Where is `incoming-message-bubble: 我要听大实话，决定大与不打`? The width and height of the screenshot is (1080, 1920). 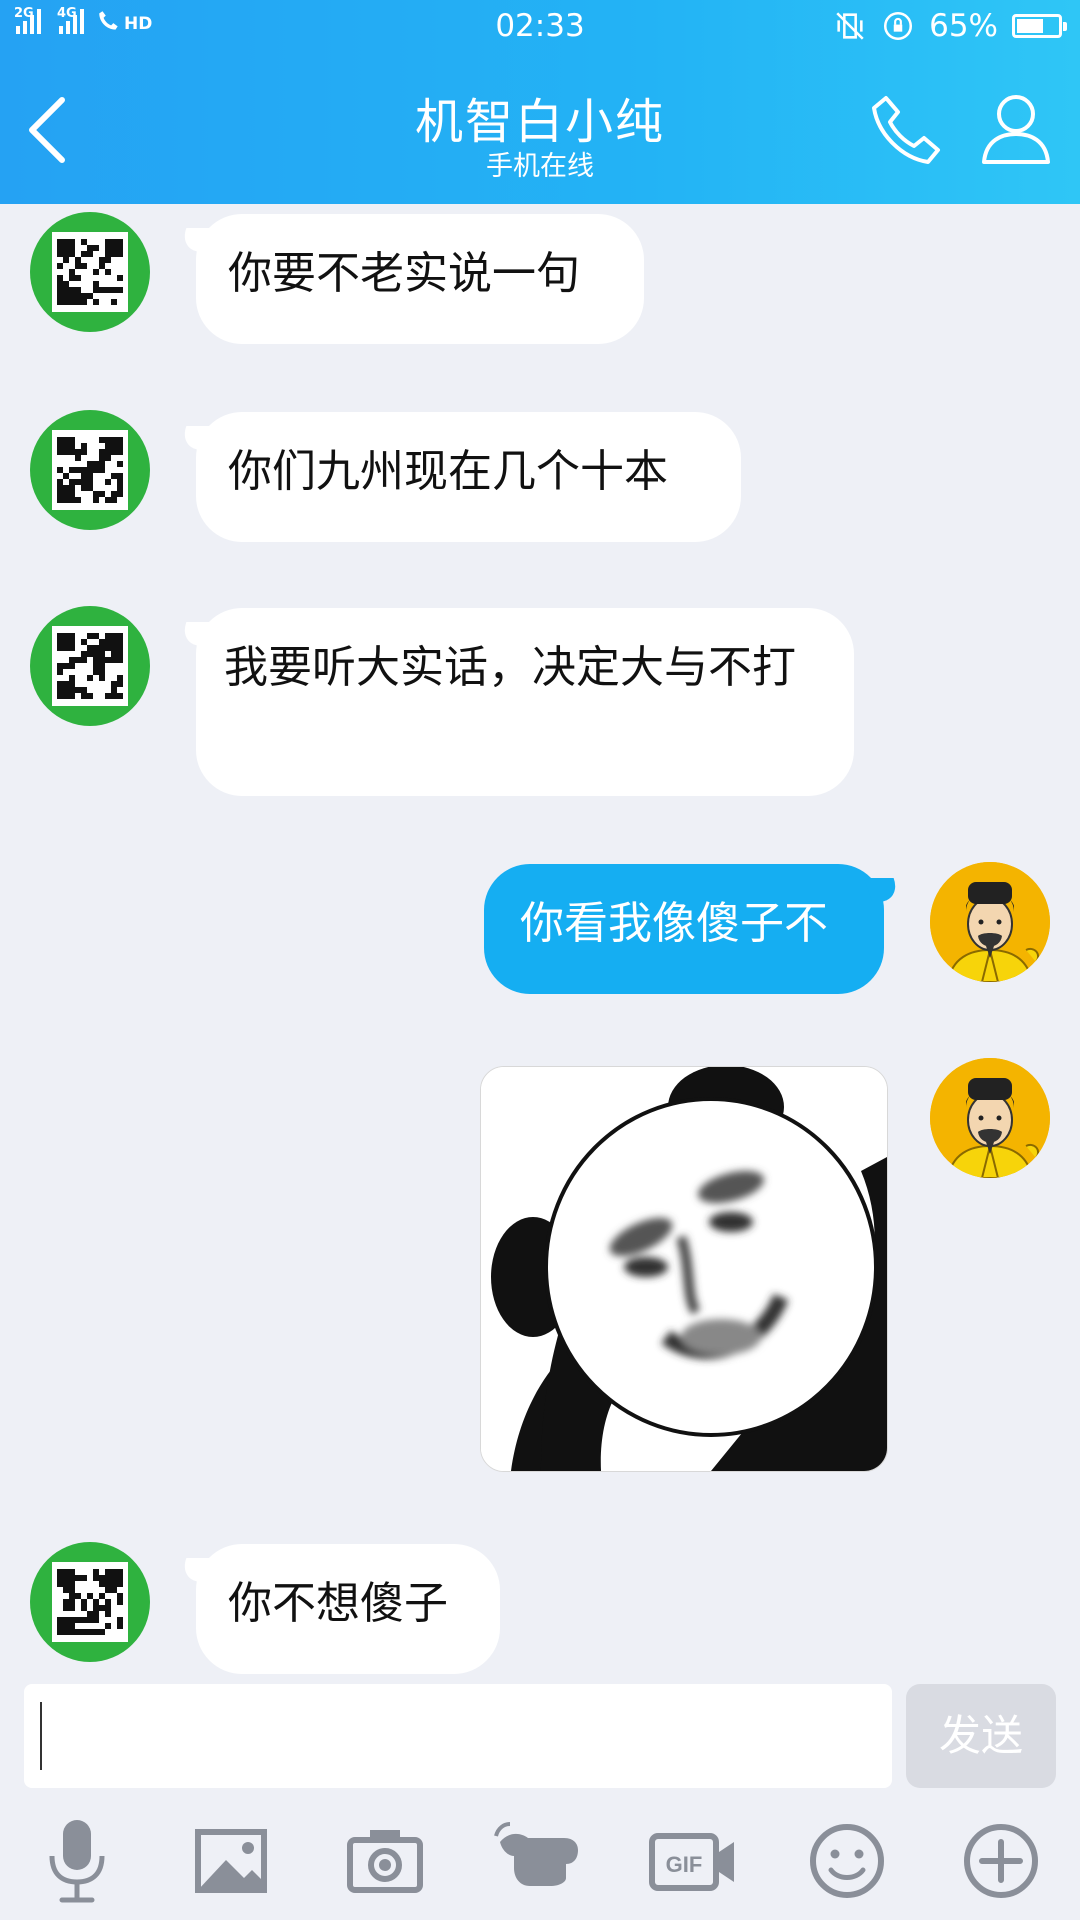 incoming-message-bubble: 我要听大实话，决定大与不打 is located at coordinates (525, 702).